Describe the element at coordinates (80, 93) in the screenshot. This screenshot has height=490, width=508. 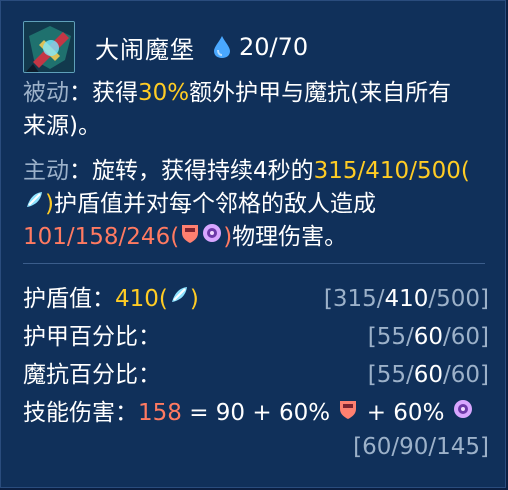
I see `passive-colon: ：` at that location.